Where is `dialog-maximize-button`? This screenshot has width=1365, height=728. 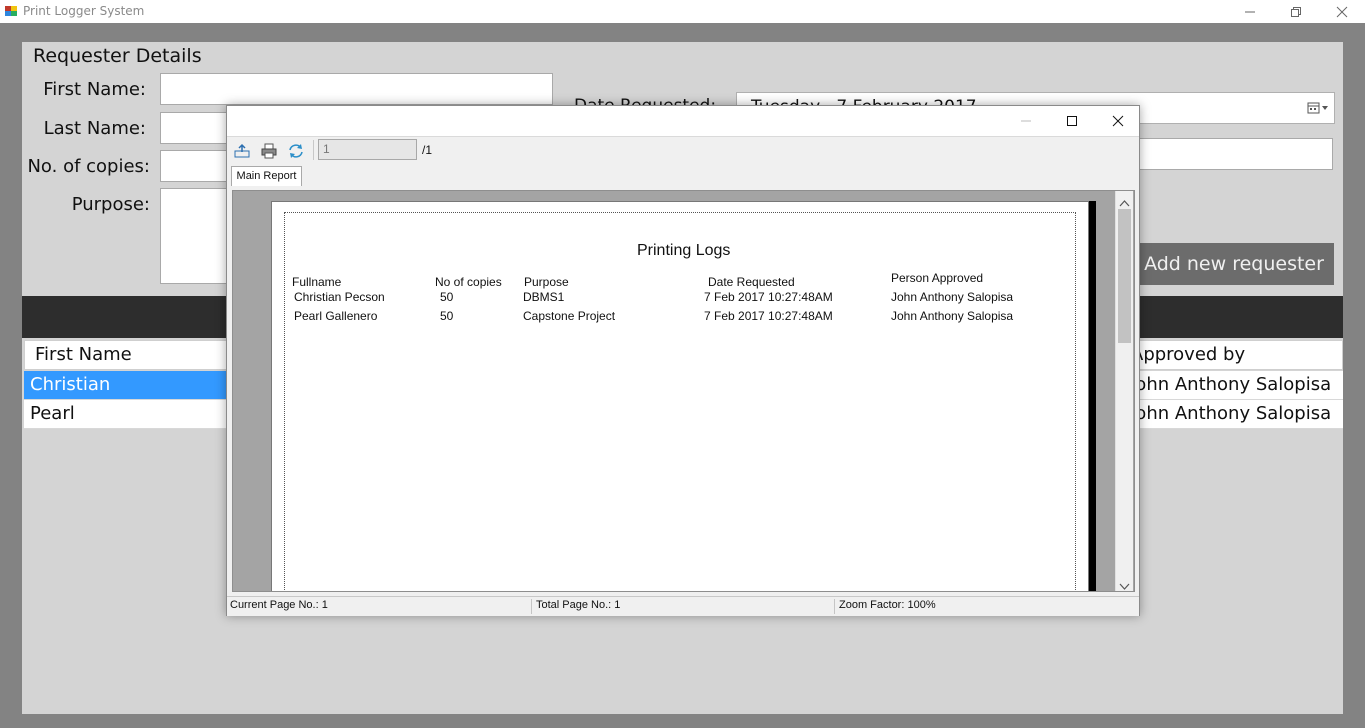
dialog-maximize-button is located at coordinates (1072, 121).